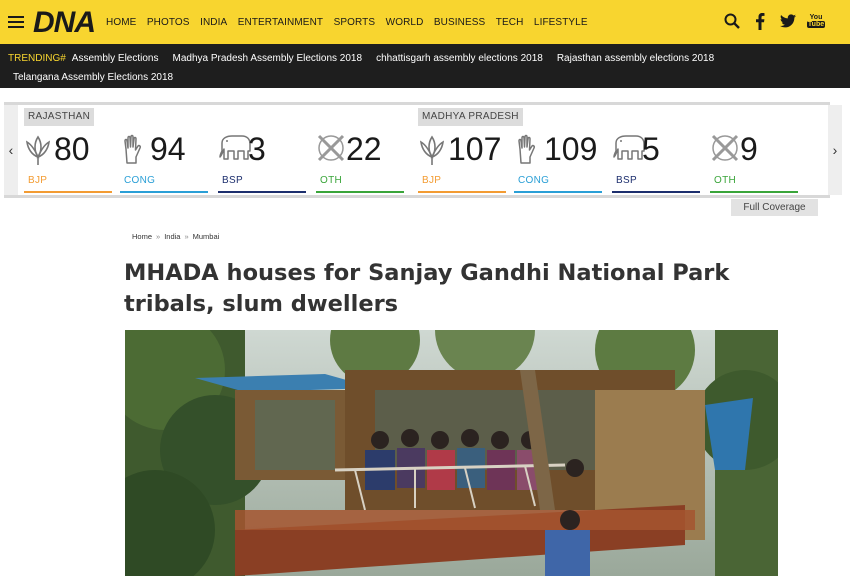  What do you see at coordinates (121, 22) in the screenshot?
I see `nav-home: HOME` at bounding box center [121, 22].